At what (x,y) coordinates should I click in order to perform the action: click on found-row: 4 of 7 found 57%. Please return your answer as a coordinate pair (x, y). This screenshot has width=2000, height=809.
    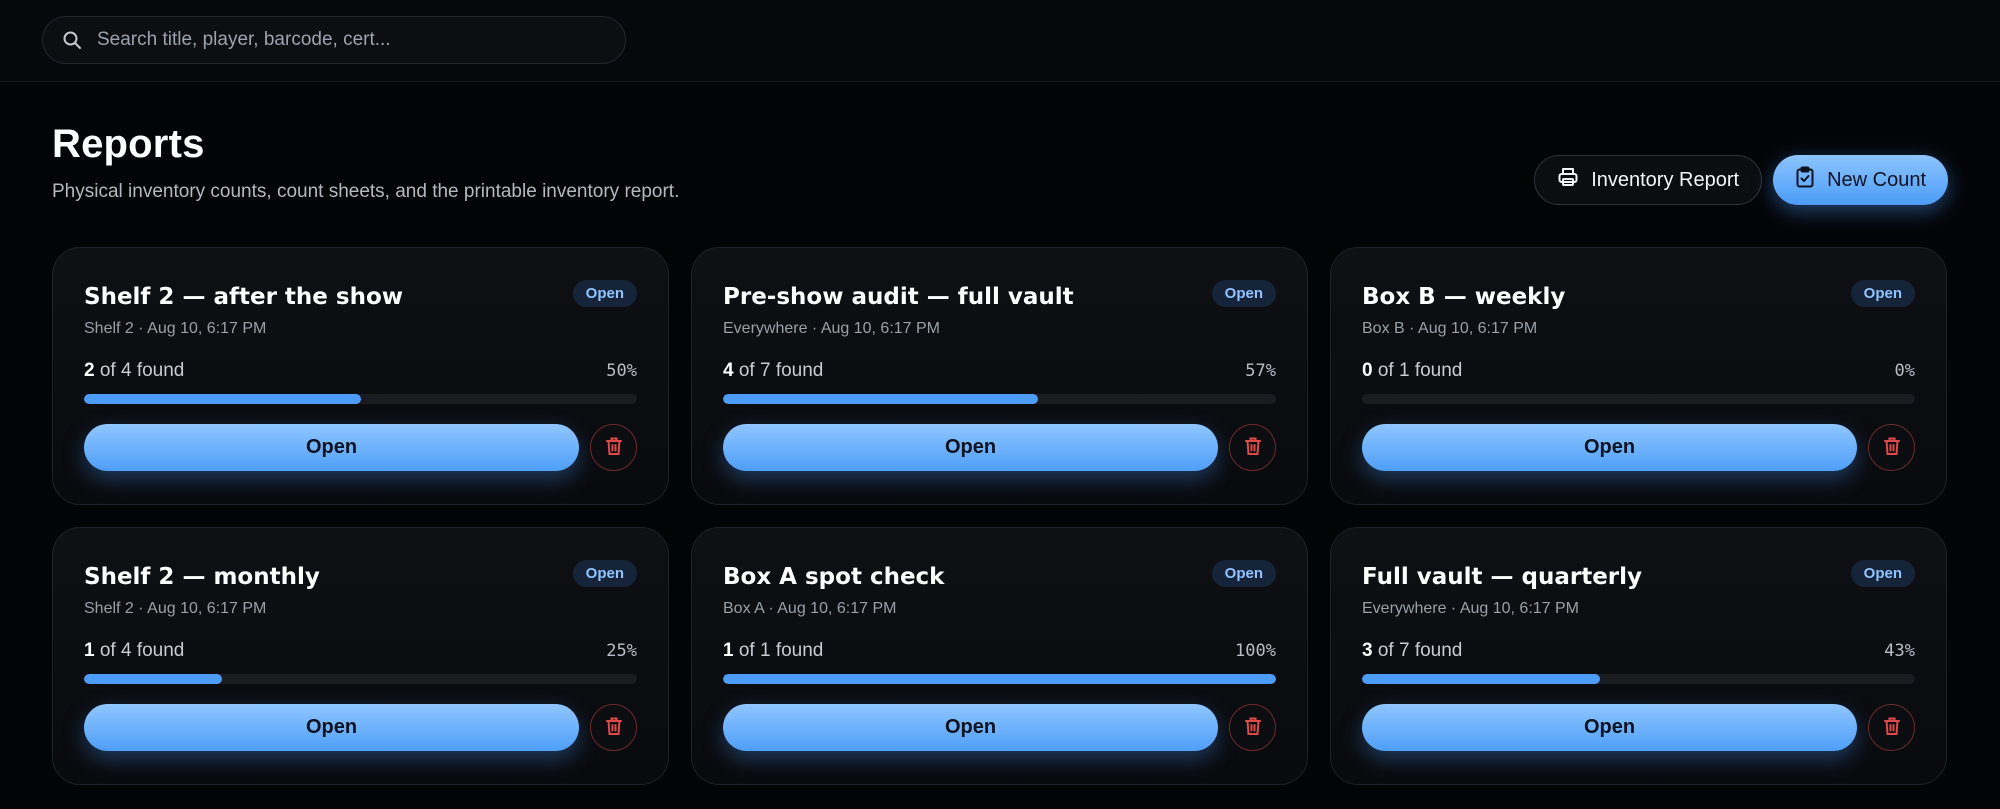
    Looking at the image, I should click on (999, 371).